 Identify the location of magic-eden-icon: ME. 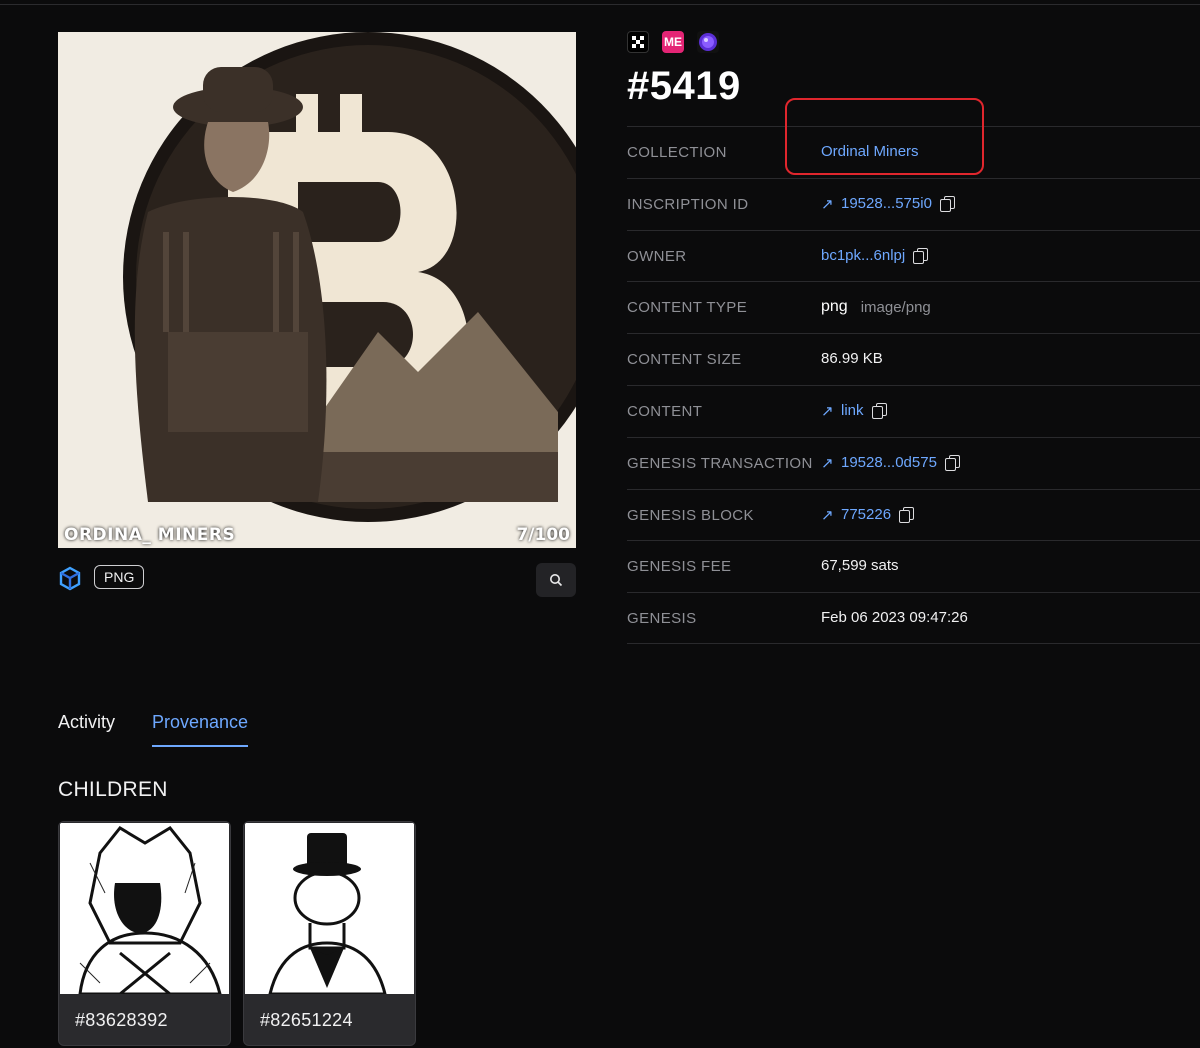
(673, 42).